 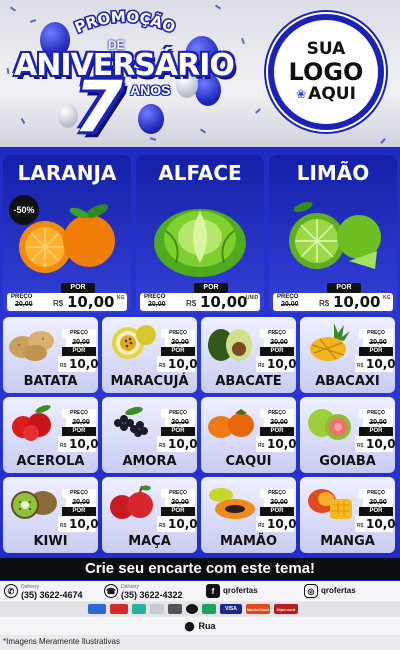 What do you see at coordinates (61, 641) in the screenshot?
I see `disclaimer: *Imagens Meramente Ilustrativas` at bounding box center [61, 641].